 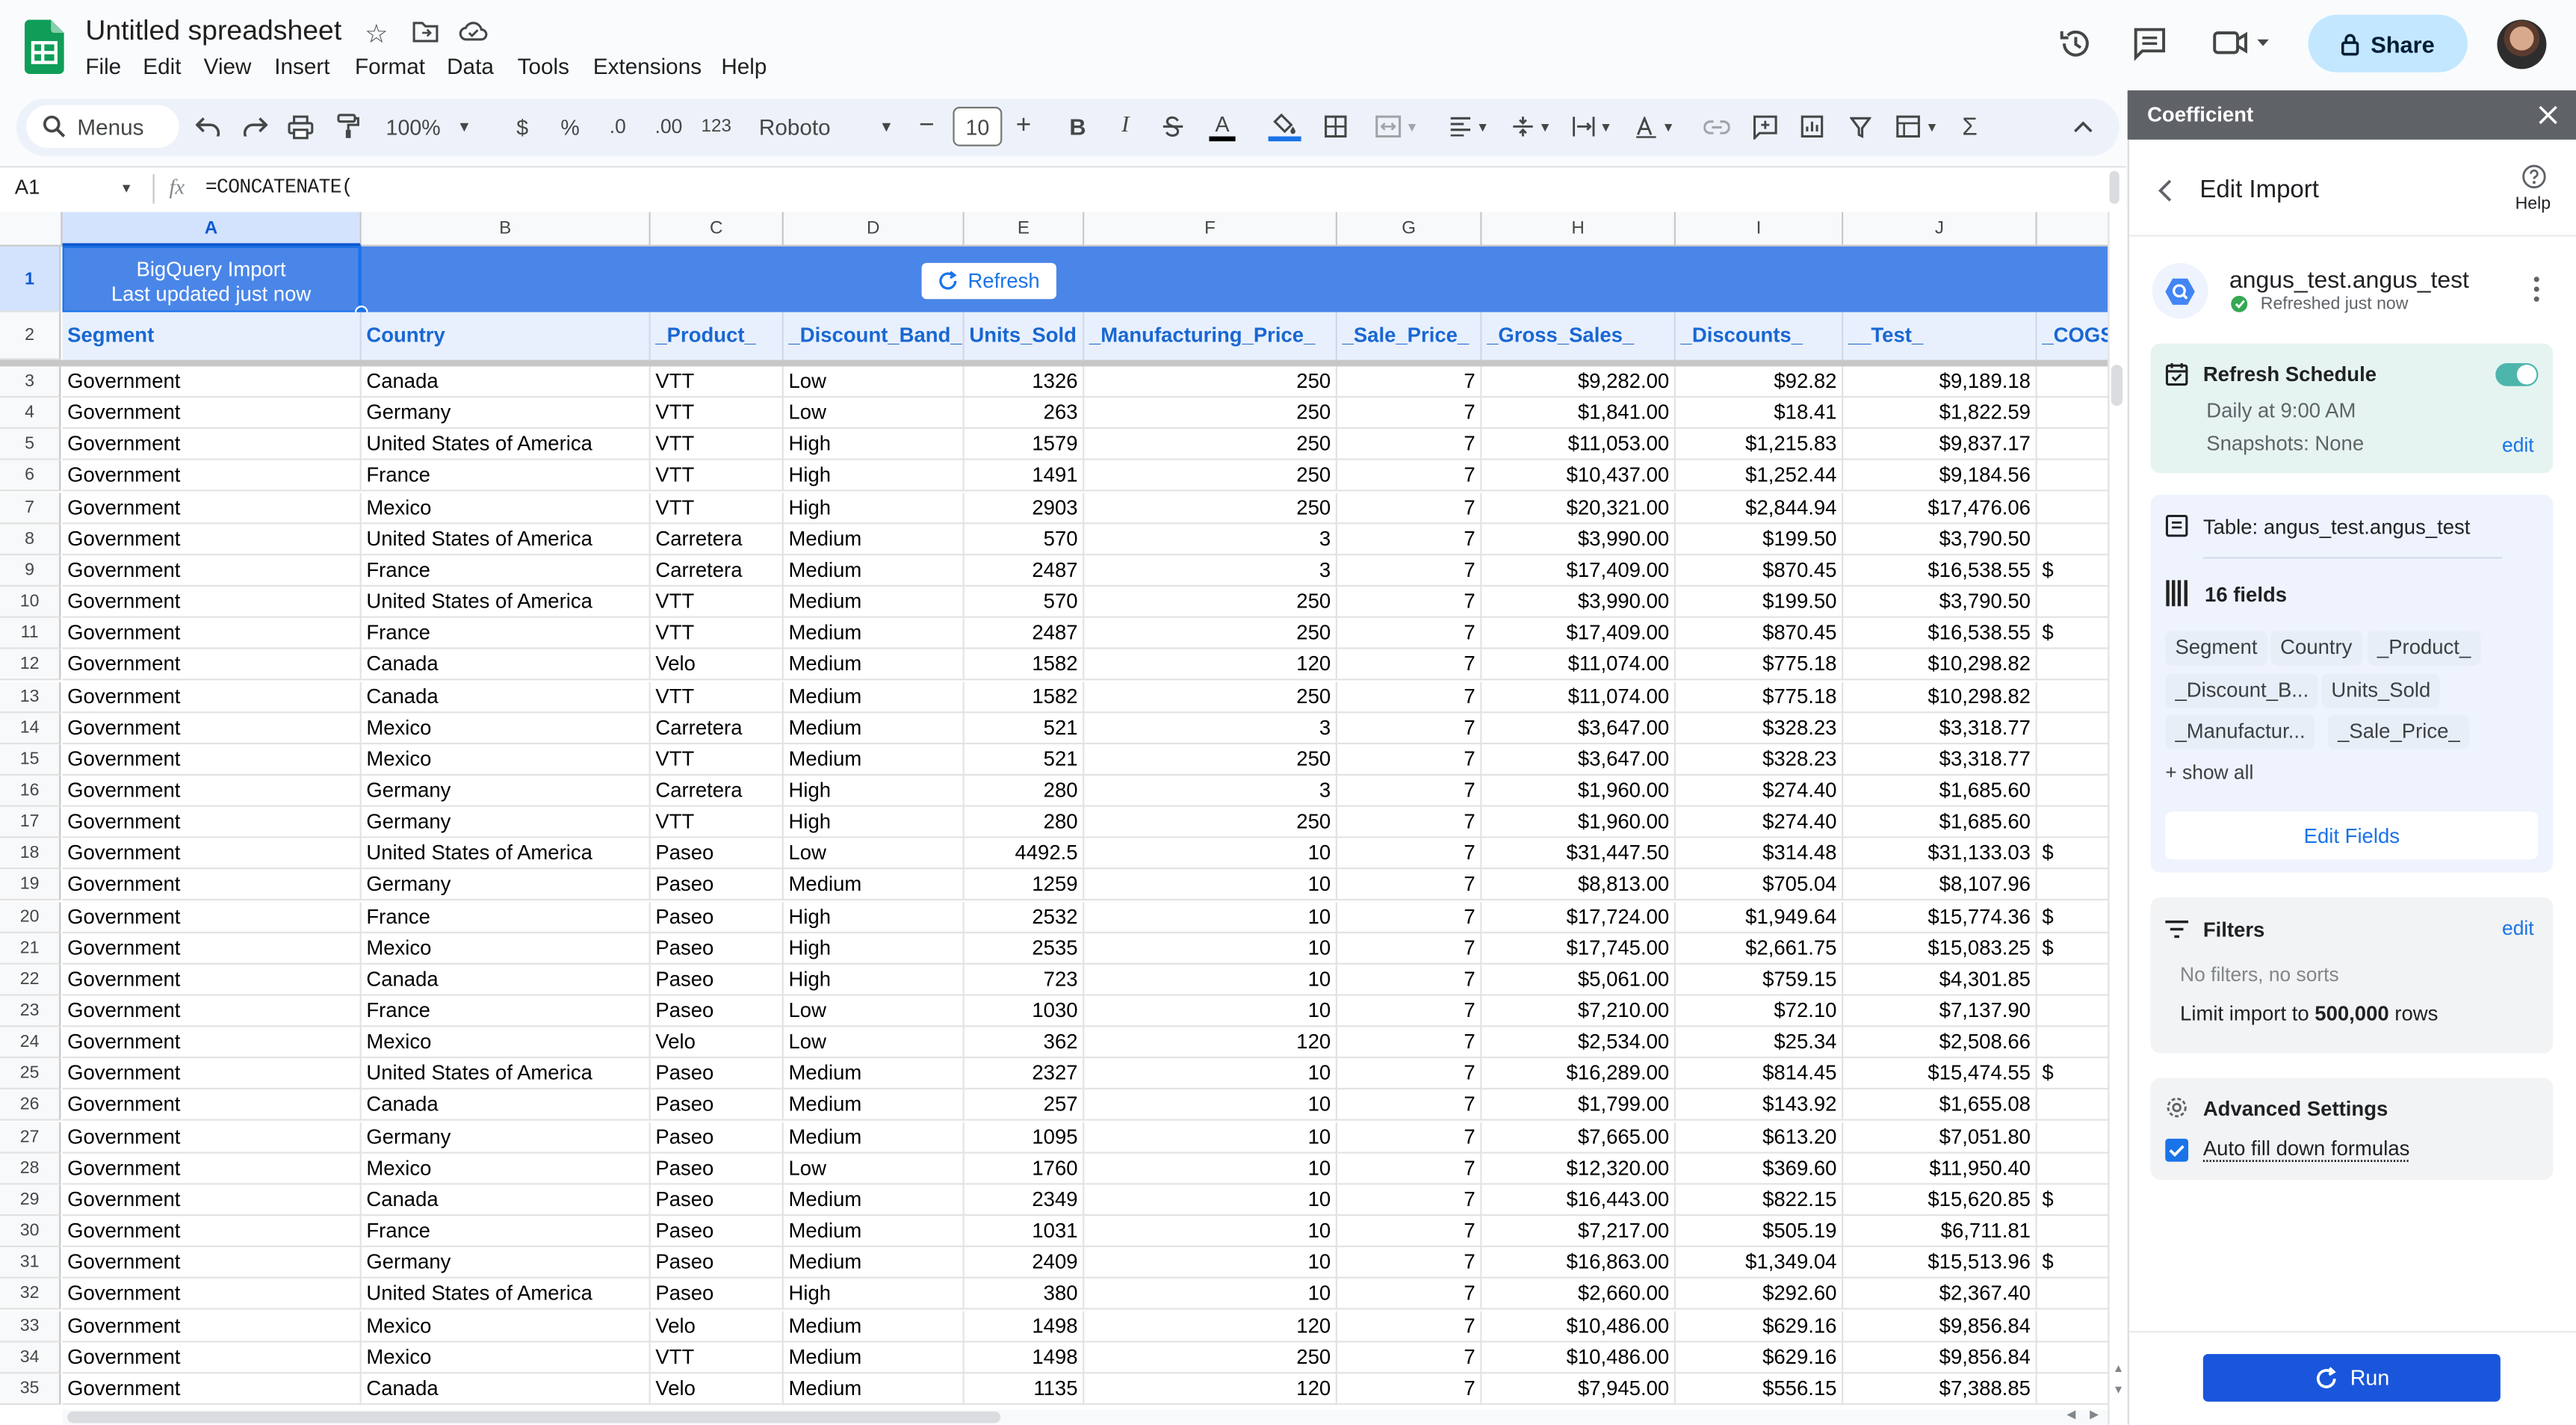 What do you see at coordinates (1024, 1232) in the screenshot?
I see `table-cell: 1031` at bounding box center [1024, 1232].